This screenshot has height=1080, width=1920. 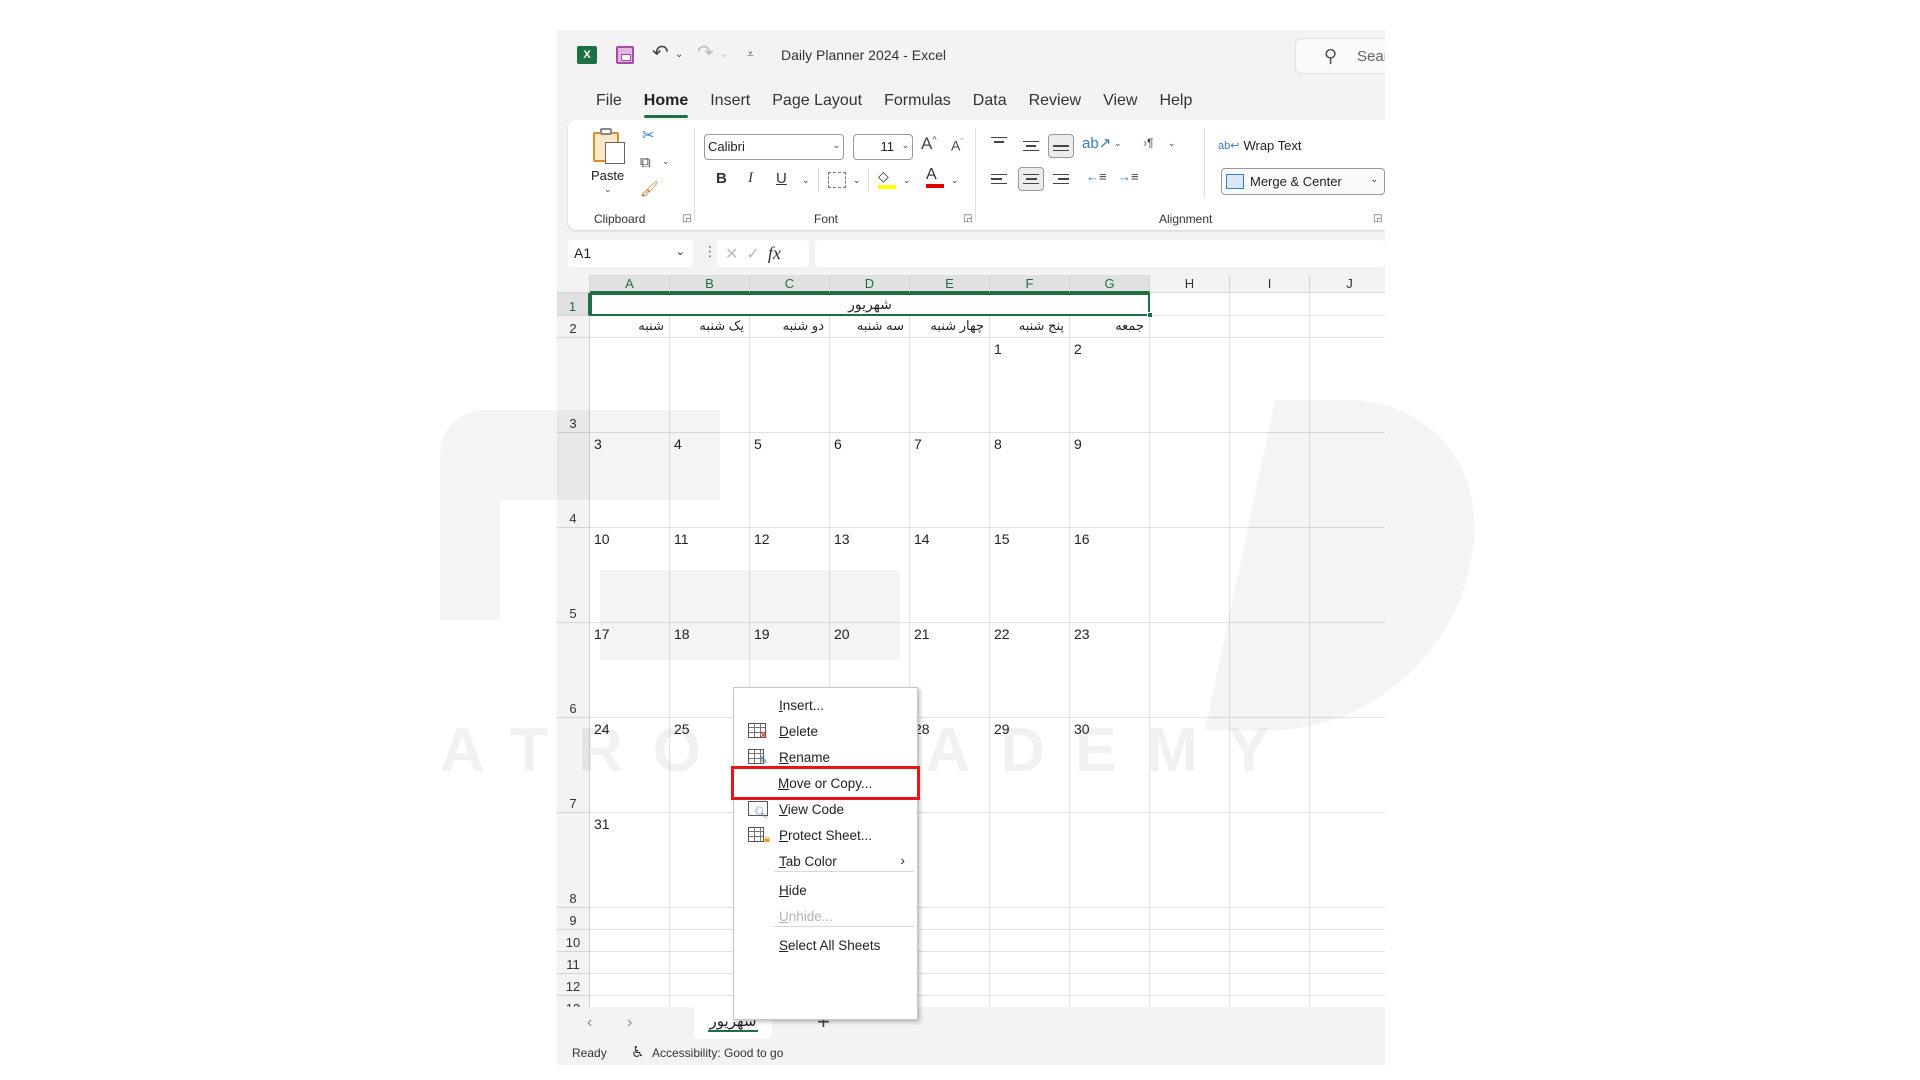 I want to click on weekday-header-cell: سه شنبه, so click(x=870, y=327).